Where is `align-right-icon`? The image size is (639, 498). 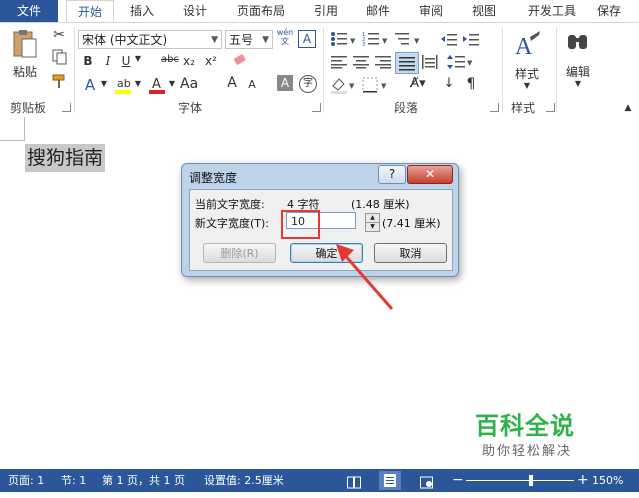 align-right-icon is located at coordinates (383, 62).